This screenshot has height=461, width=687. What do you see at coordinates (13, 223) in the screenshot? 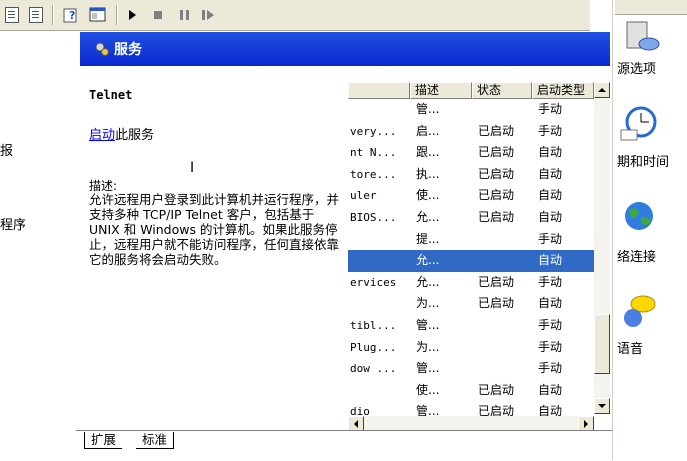
I see `tree-item: 程序` at bounding box center [13, 223].